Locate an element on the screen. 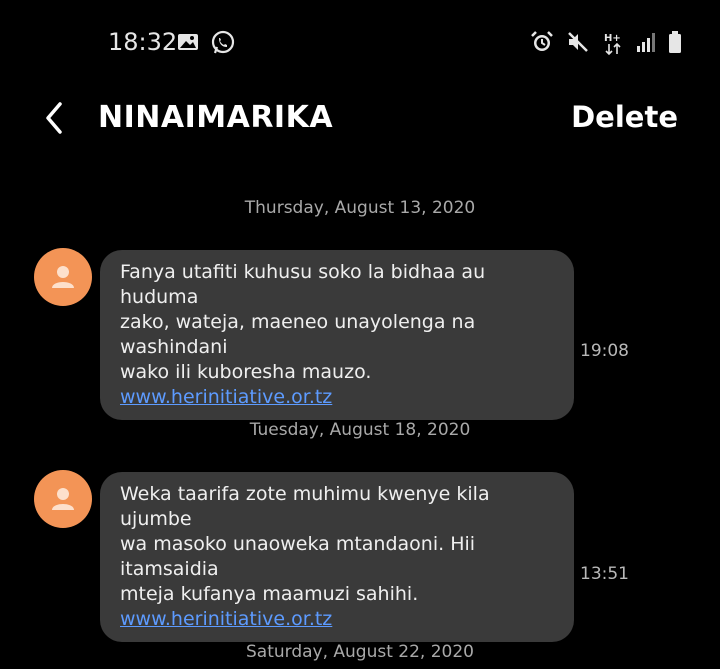 The image size is (720, 669). message-time: 13:51 is located at coordinates (604, 574).